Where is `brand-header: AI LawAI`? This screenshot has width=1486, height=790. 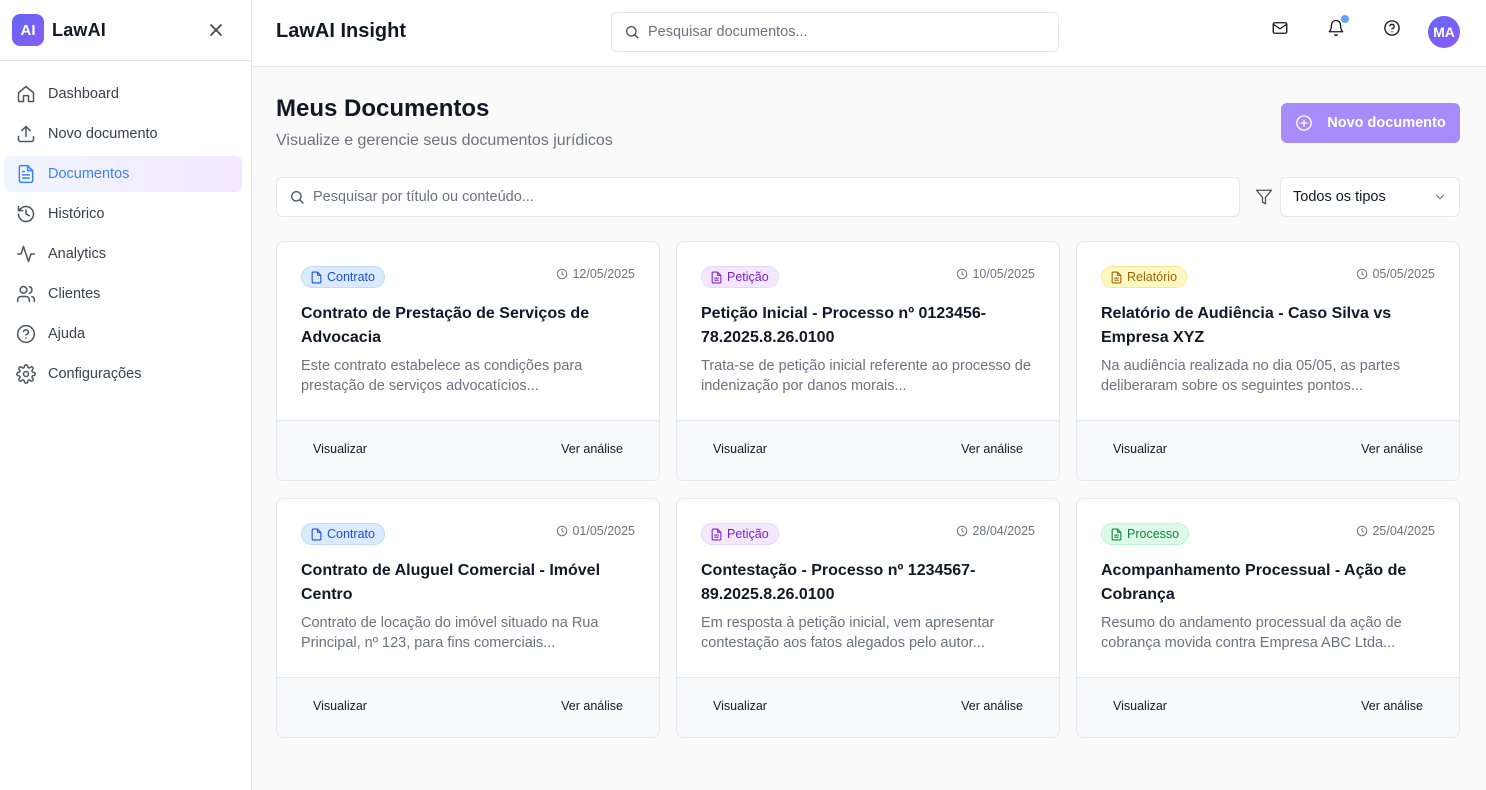
brand-header: AI LawAI is located at coordinates (125, 30).